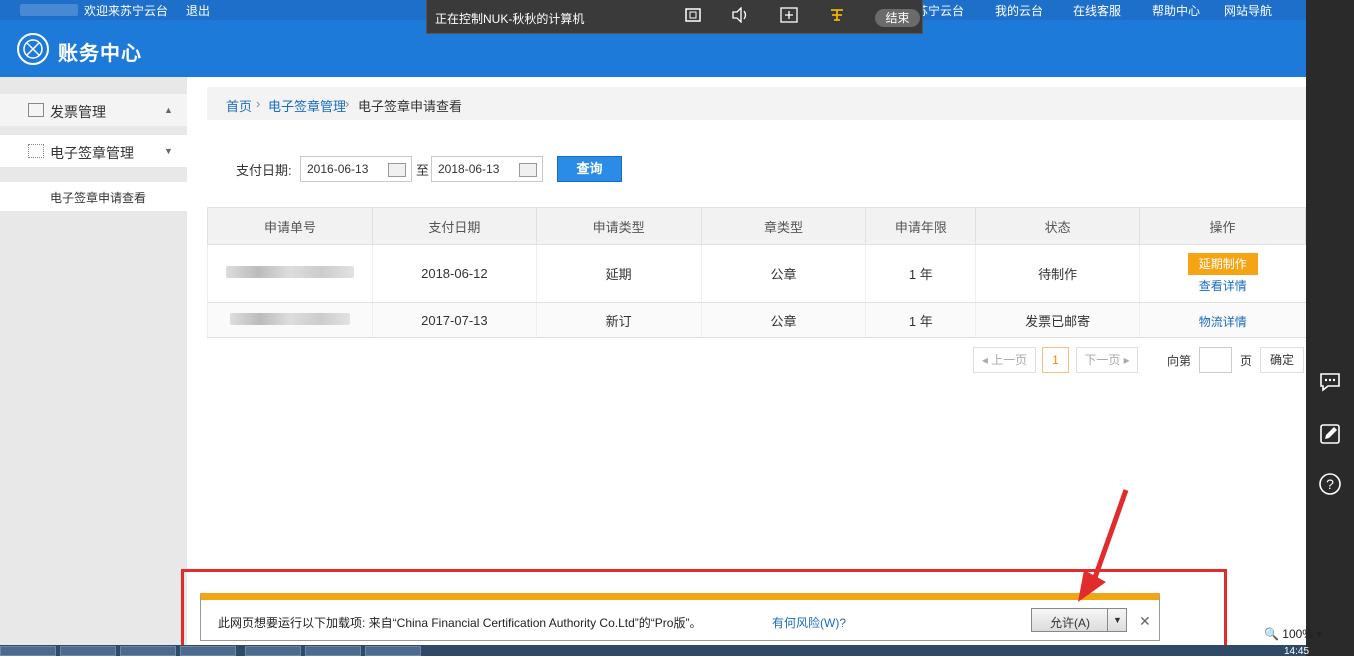 The image size is (1354, 657). I want to click on column-header: 支付日期, so click(454, 226).